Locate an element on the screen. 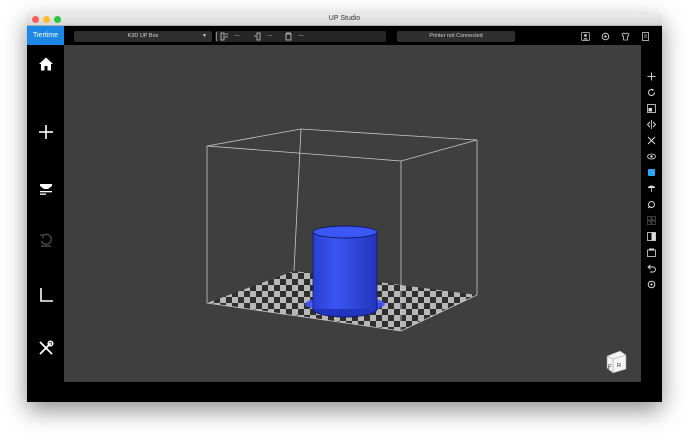  window-title: UP Studio is located at coordinates (344, 18).